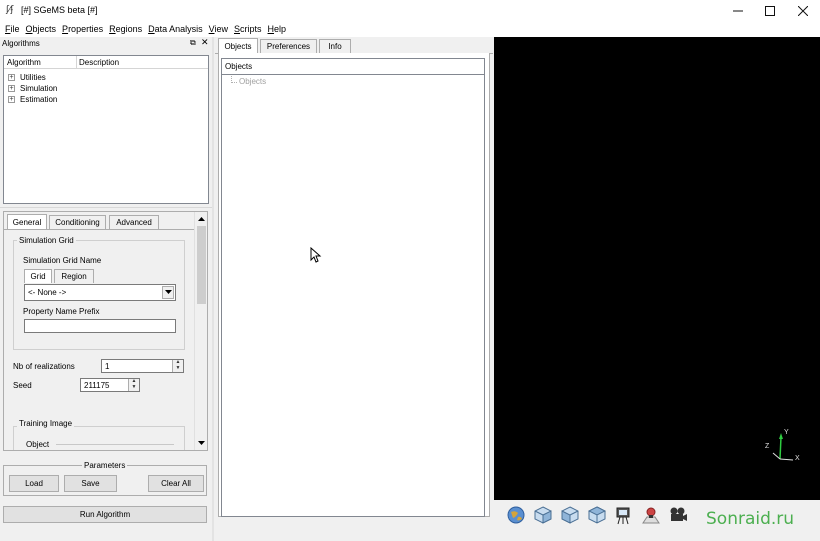 Image resolution: width=820 pixels, height=541 pixels. I want to click on clear-all-button: Clear All, so click(176, 483).